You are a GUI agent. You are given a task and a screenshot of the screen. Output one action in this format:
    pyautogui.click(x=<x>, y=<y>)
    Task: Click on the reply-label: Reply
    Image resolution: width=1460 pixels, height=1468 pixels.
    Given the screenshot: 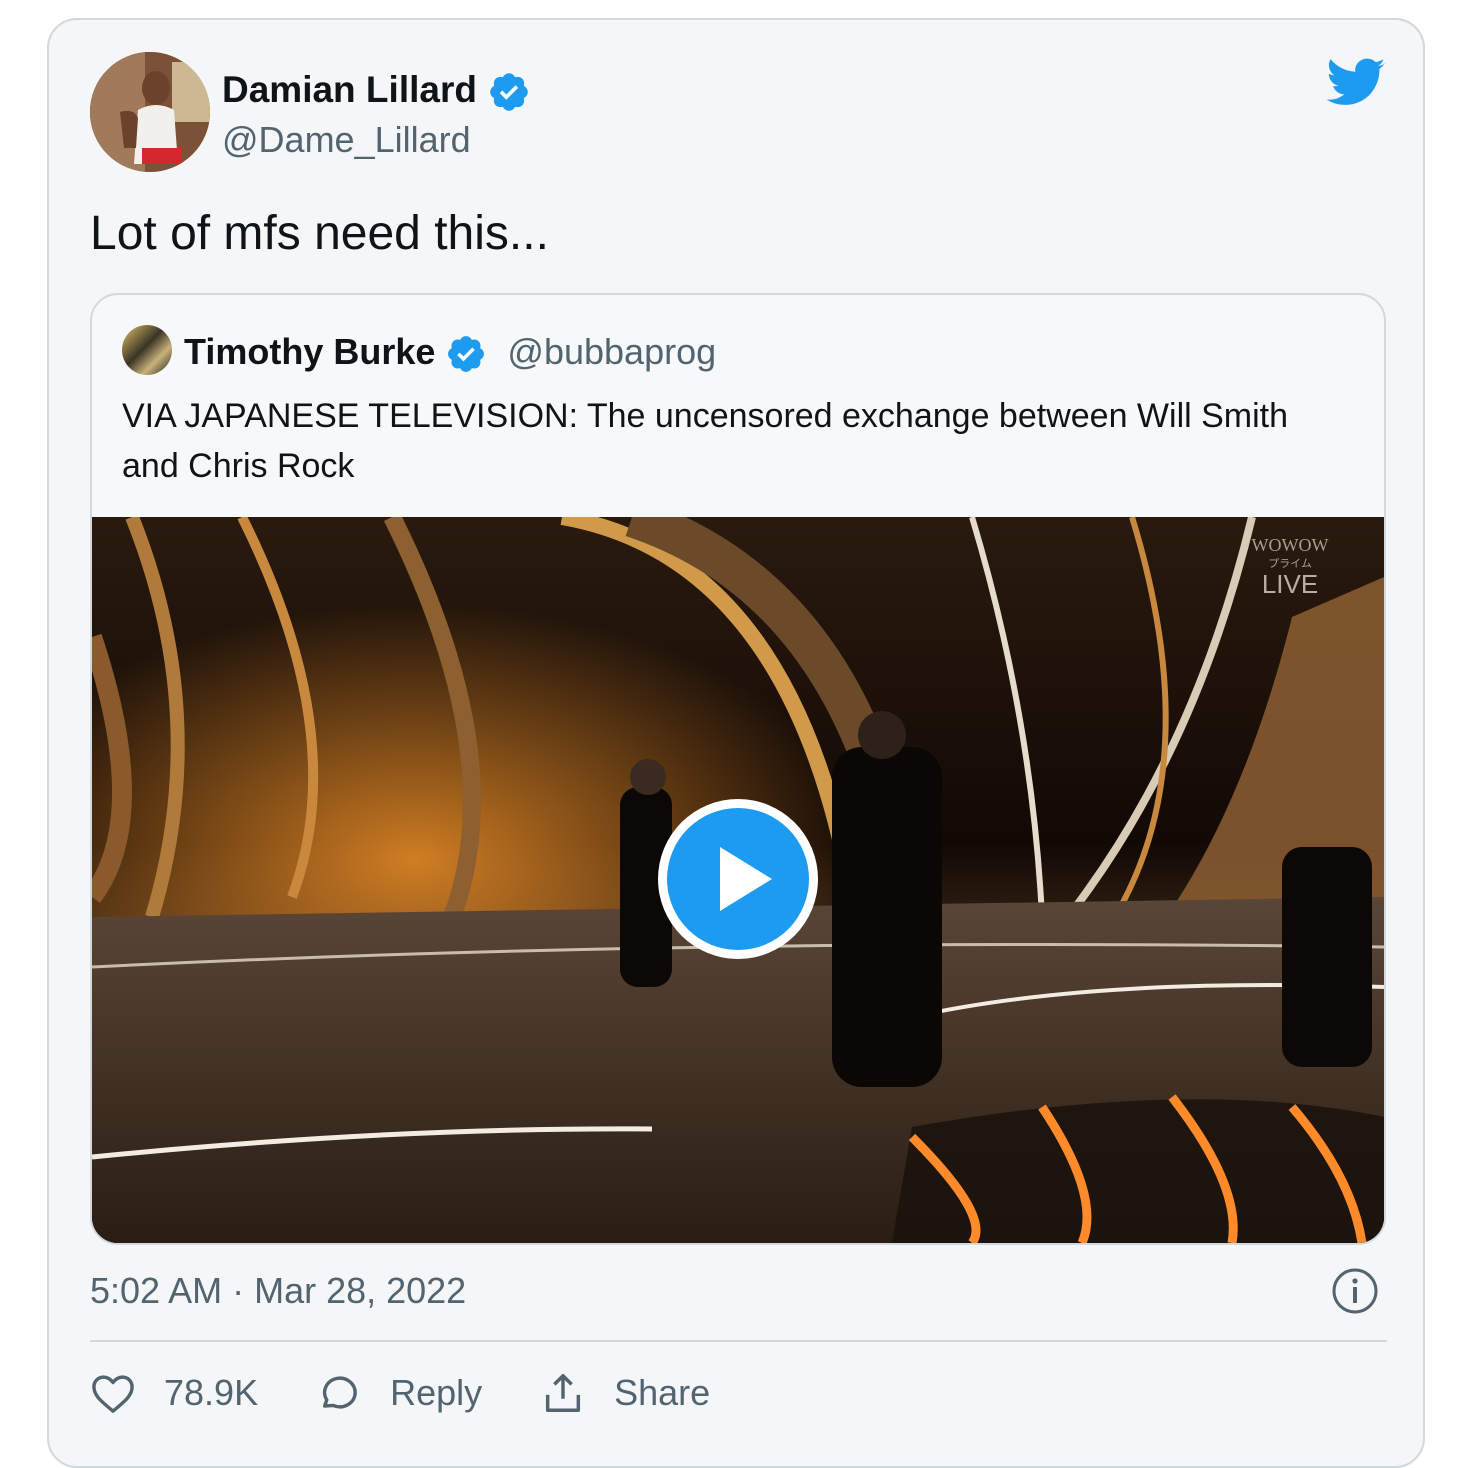 What is the action you would take?
    pyautogui.click(x=436, y=1392)
    